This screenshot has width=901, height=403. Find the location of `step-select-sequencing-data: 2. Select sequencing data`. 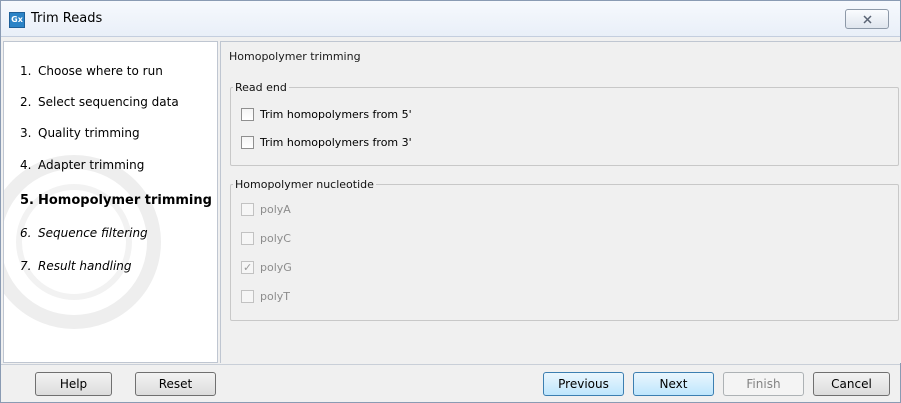

step-select-sequencing-data: 2. Select sequencing data is located at coordinates (99, 102).